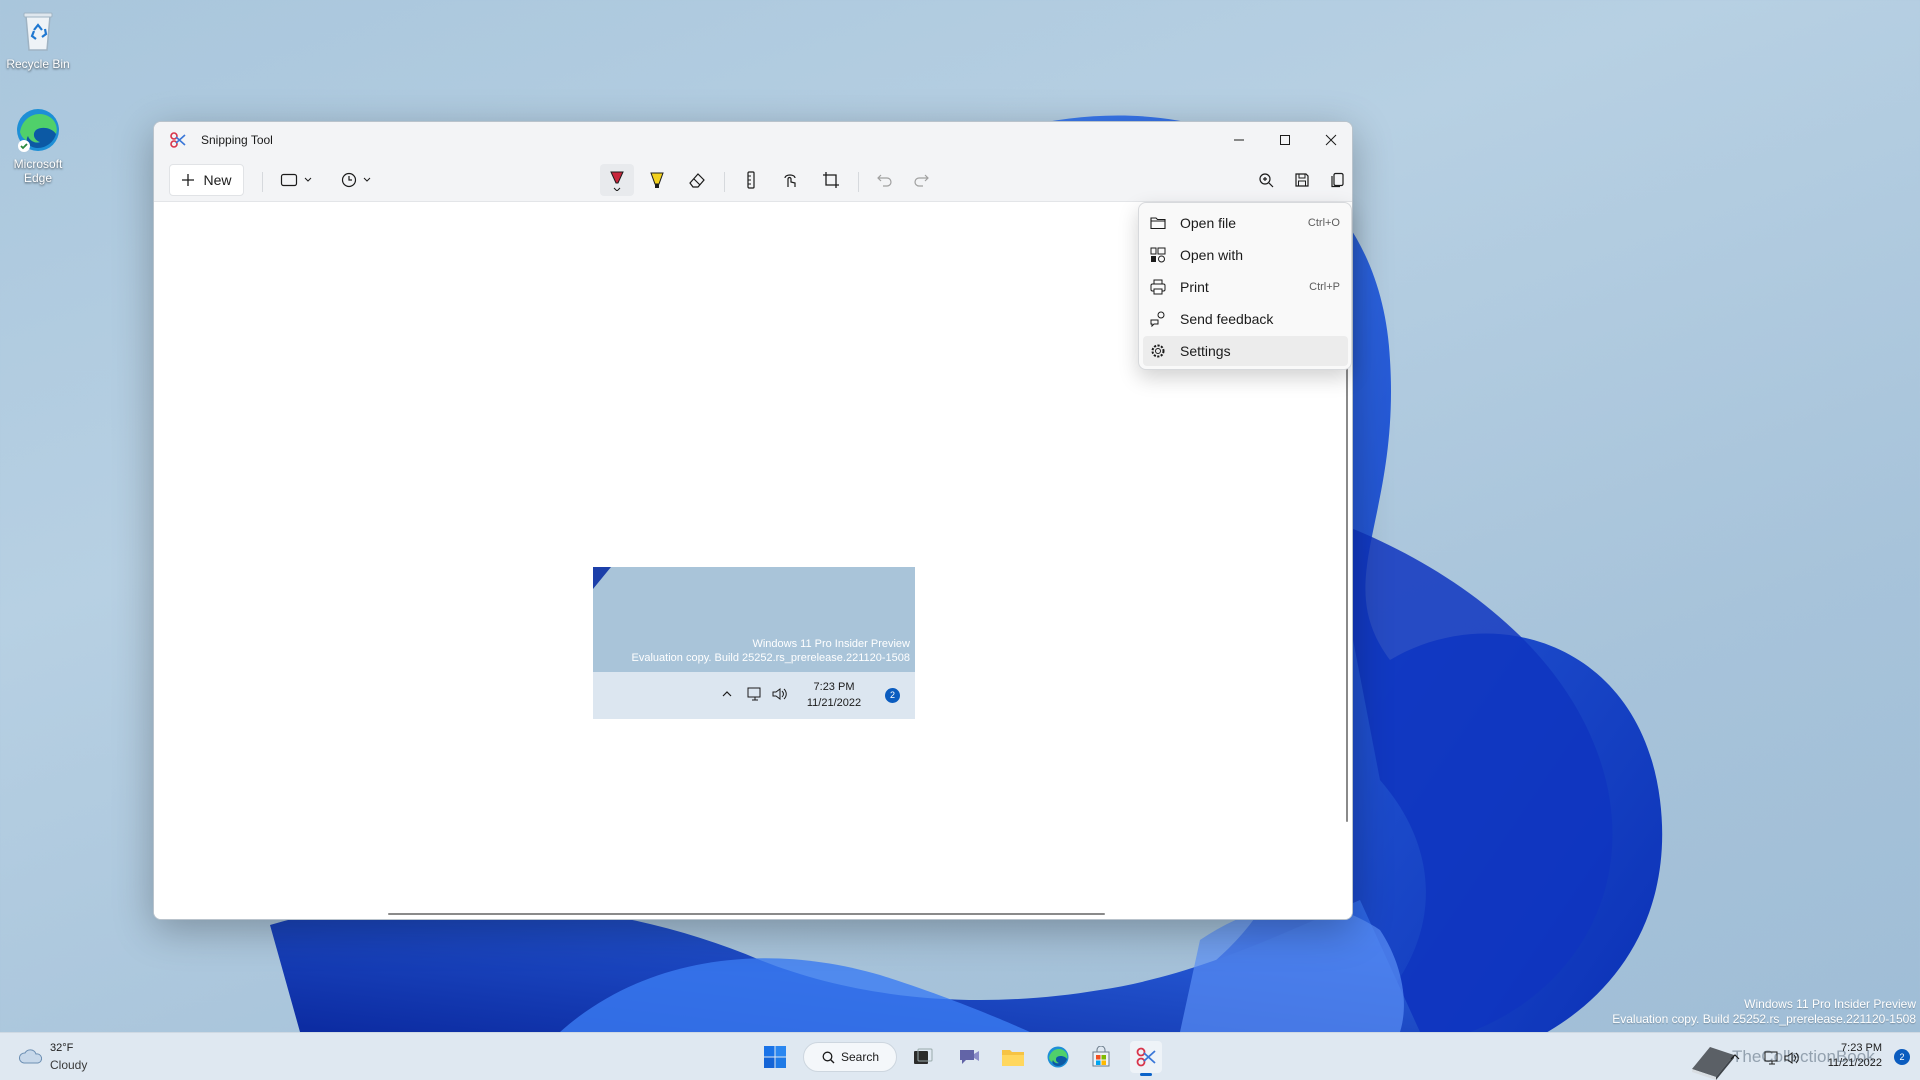 The image size is (1920, 1080). I want to click on captured-wallpaper-corner, so click(602, 578).